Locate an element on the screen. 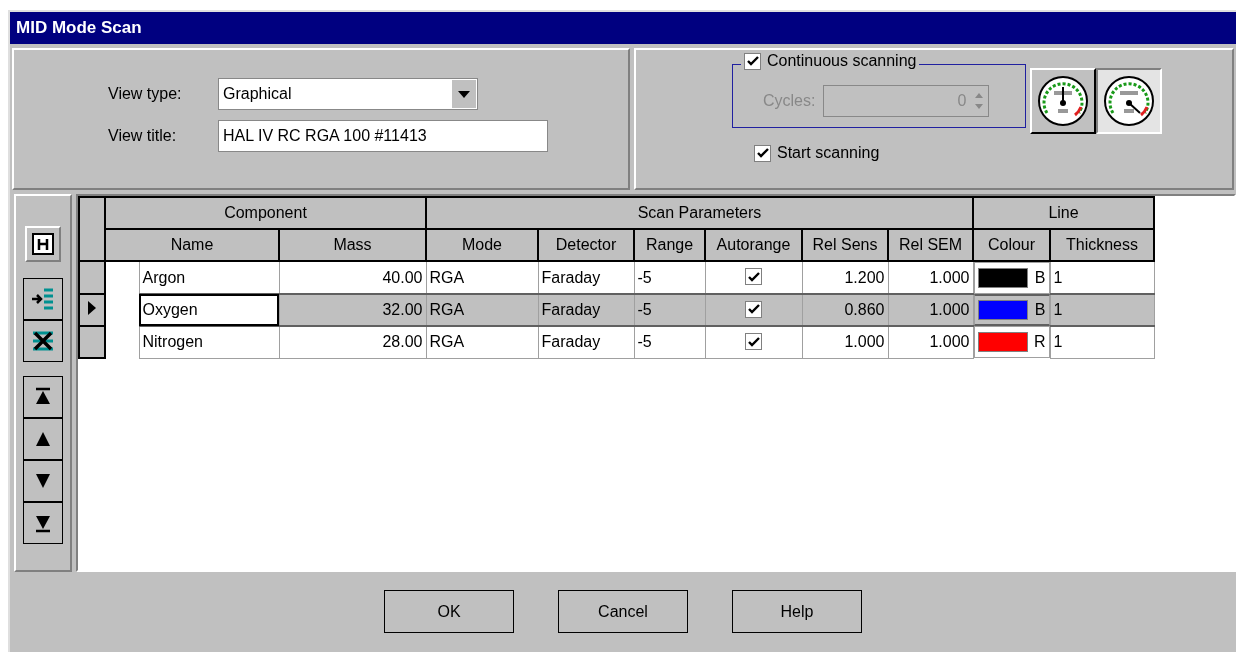 The image size is (1236, 652). field-label: View type: is located at coordinates (145, 94).